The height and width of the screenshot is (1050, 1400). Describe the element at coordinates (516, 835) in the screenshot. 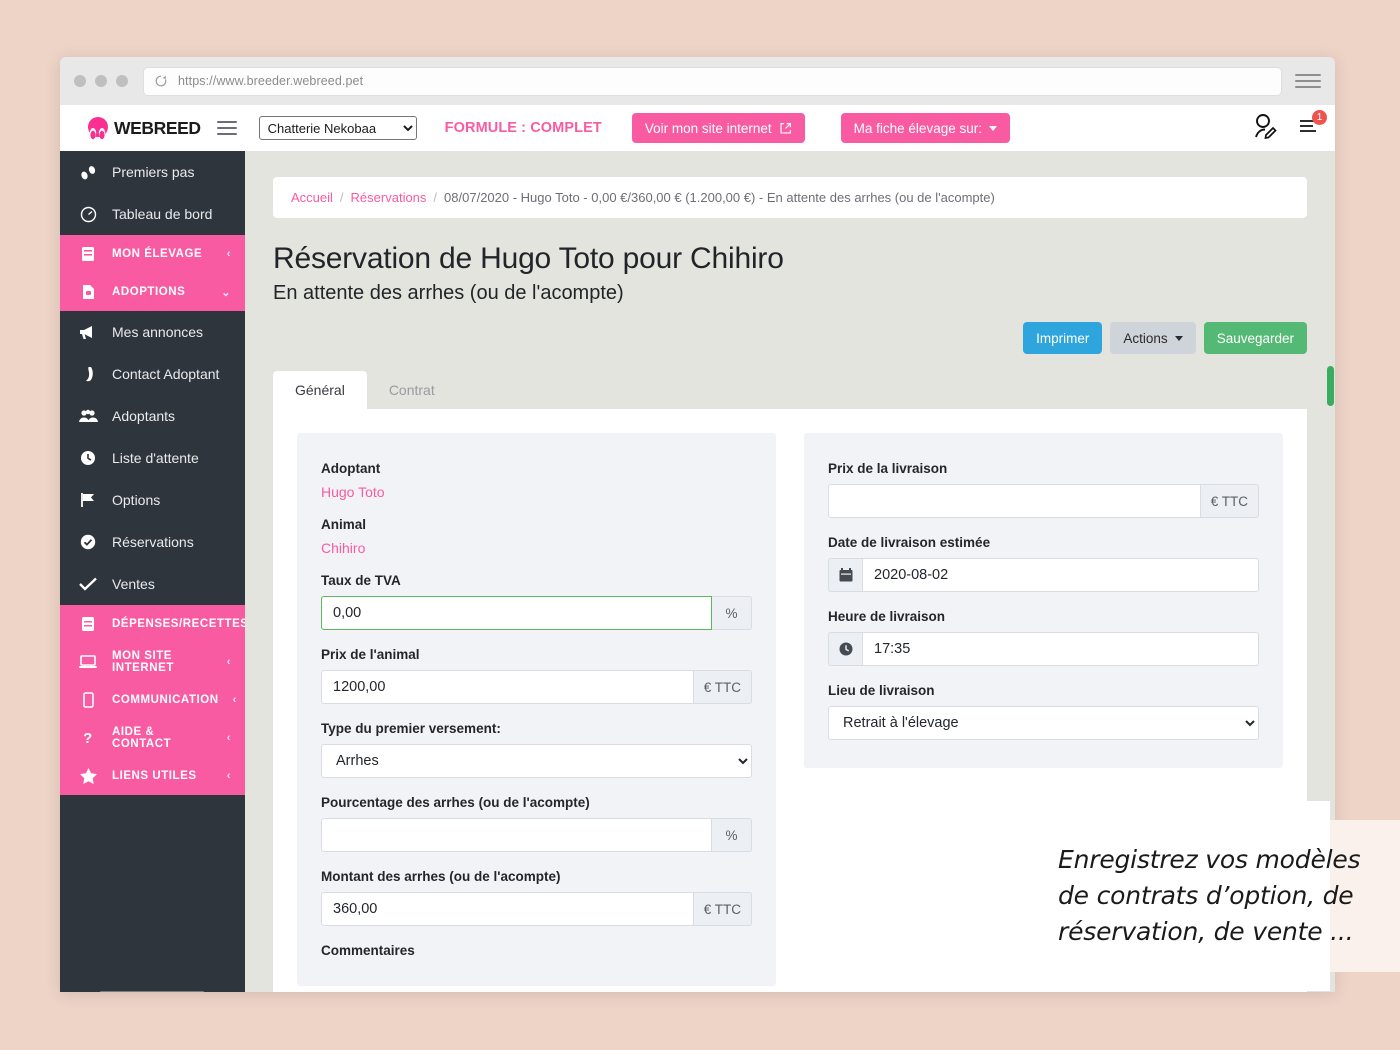

I see `pourcentage-arrhes-input` at that location.